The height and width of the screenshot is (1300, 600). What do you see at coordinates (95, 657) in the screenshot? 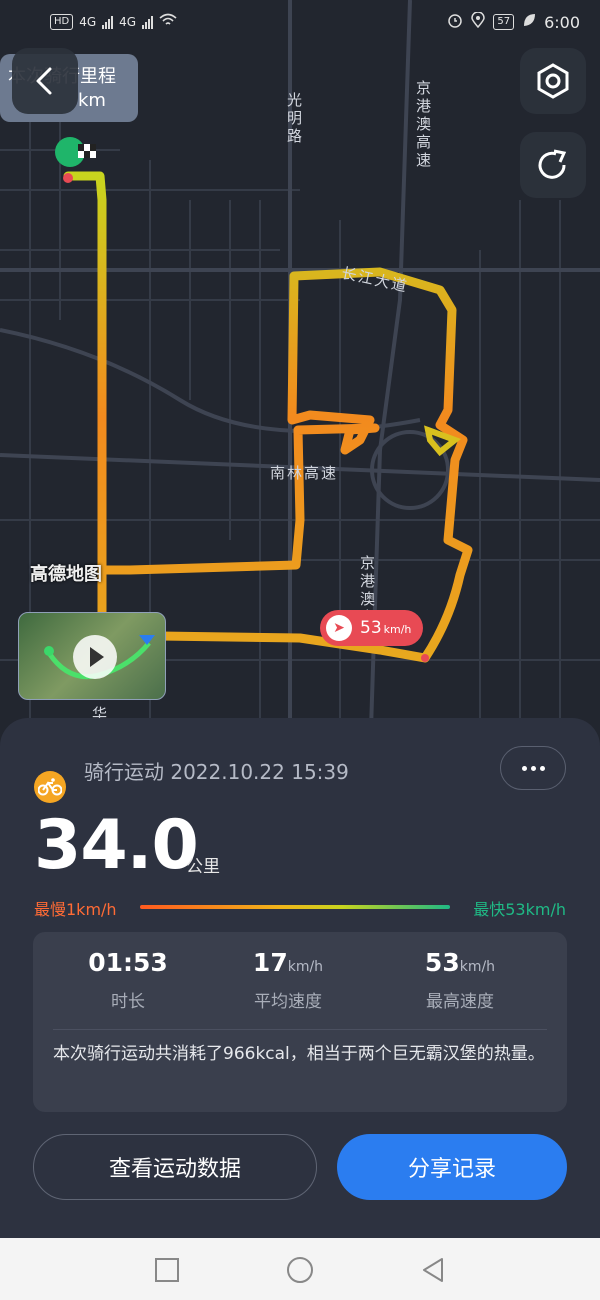
I see `play-icon` at bounding box center [95, 657].